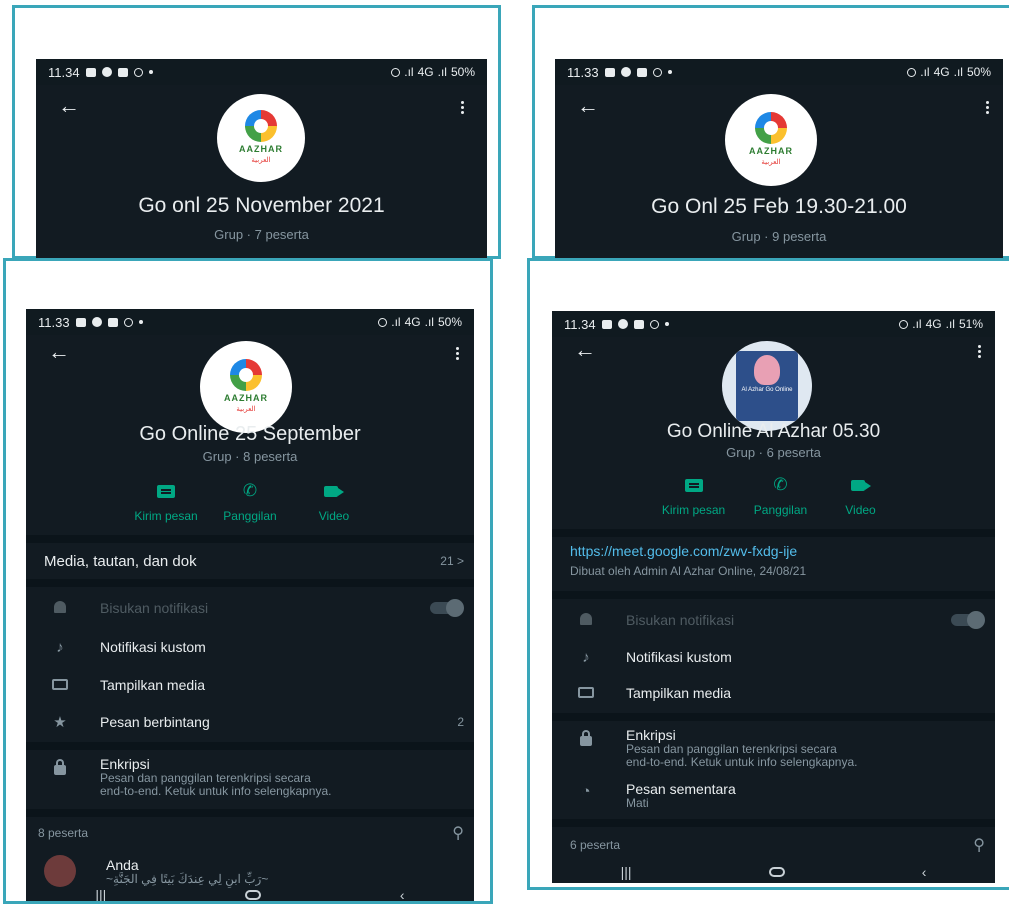 The image size is (1009, 905). I want to click on divider, so click(773, 717).